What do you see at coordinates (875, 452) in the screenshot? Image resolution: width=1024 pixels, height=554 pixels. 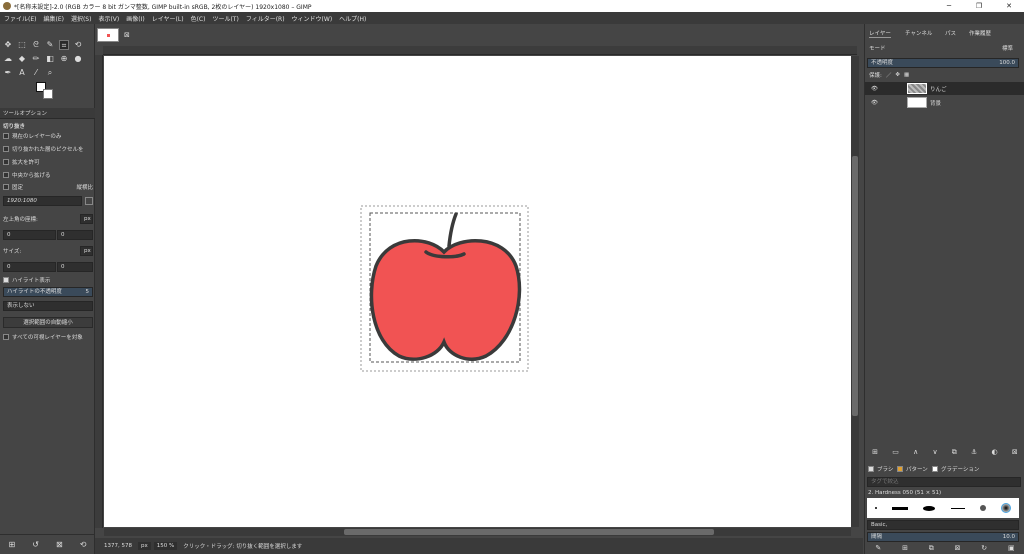 I see `new-layer-icon: ⊞` at bounding box center [875, 452].